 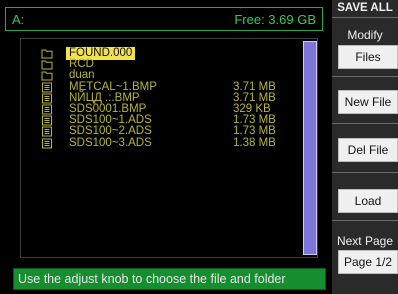 I want to click on path-bar: A: Free: 3.69 GB, so click(x=164, y=19).